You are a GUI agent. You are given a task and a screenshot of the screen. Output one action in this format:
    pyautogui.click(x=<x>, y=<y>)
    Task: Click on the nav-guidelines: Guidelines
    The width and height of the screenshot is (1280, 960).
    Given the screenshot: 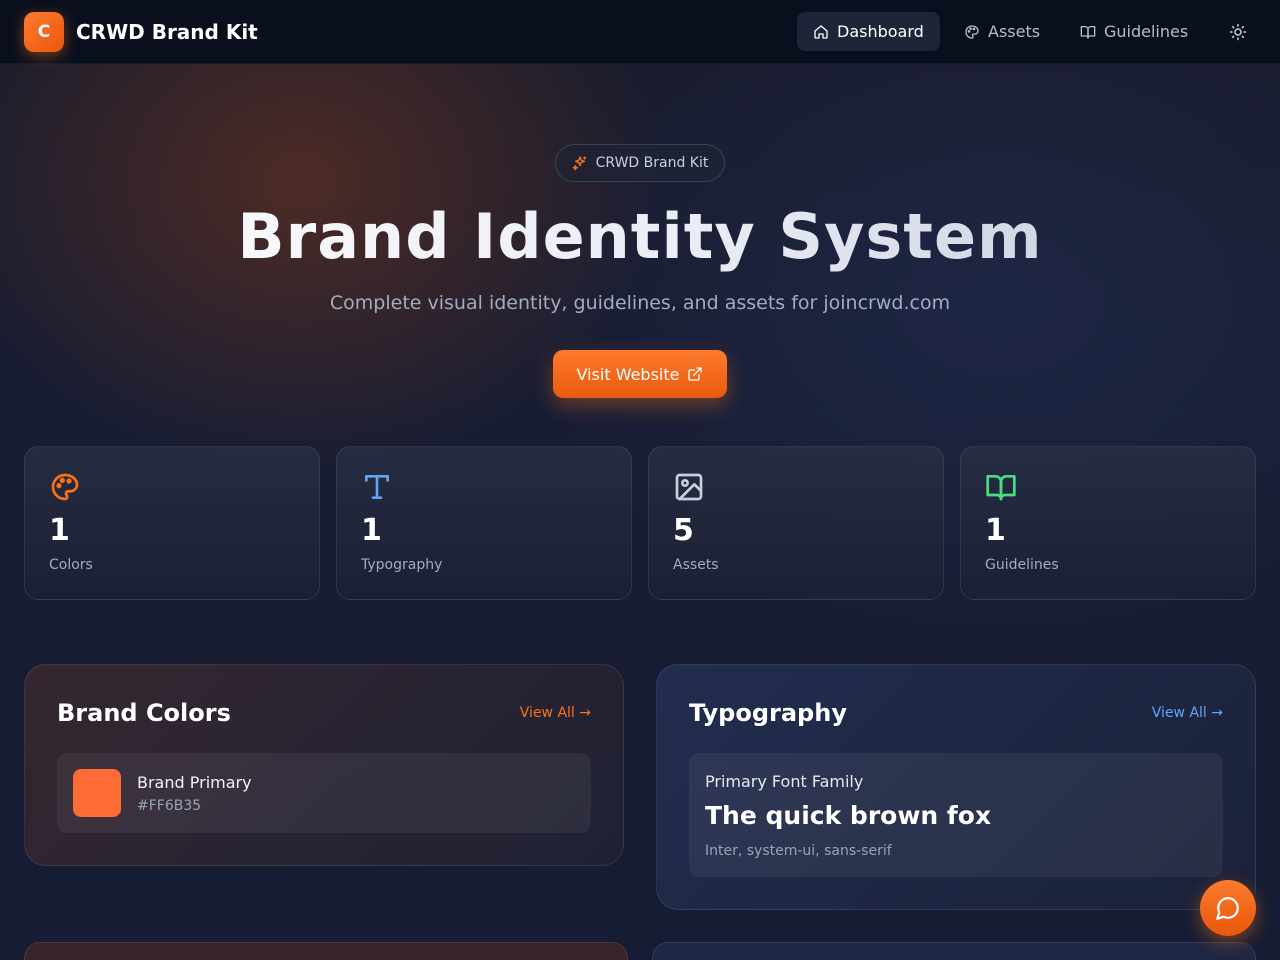 What is the action you would take?
    pyautogui.click(x=1134, y=31)
    